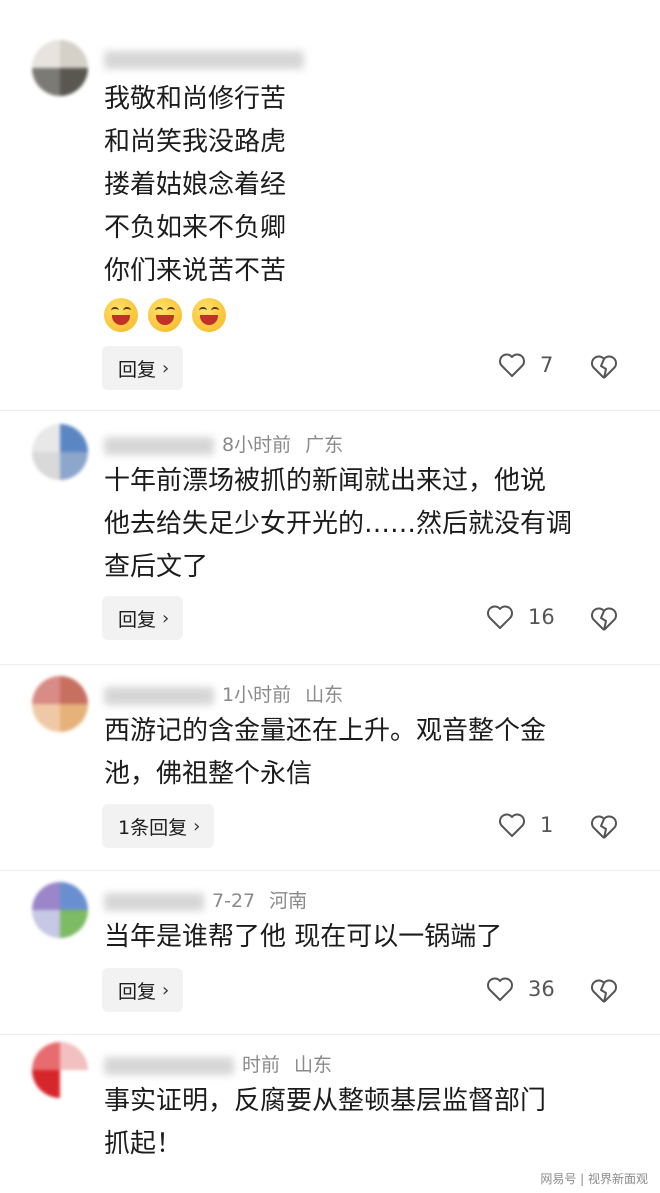 The height and width of the screenshot is (1193, 660). I want to click on reply-button-label: 1条回复, so click(153, 827).